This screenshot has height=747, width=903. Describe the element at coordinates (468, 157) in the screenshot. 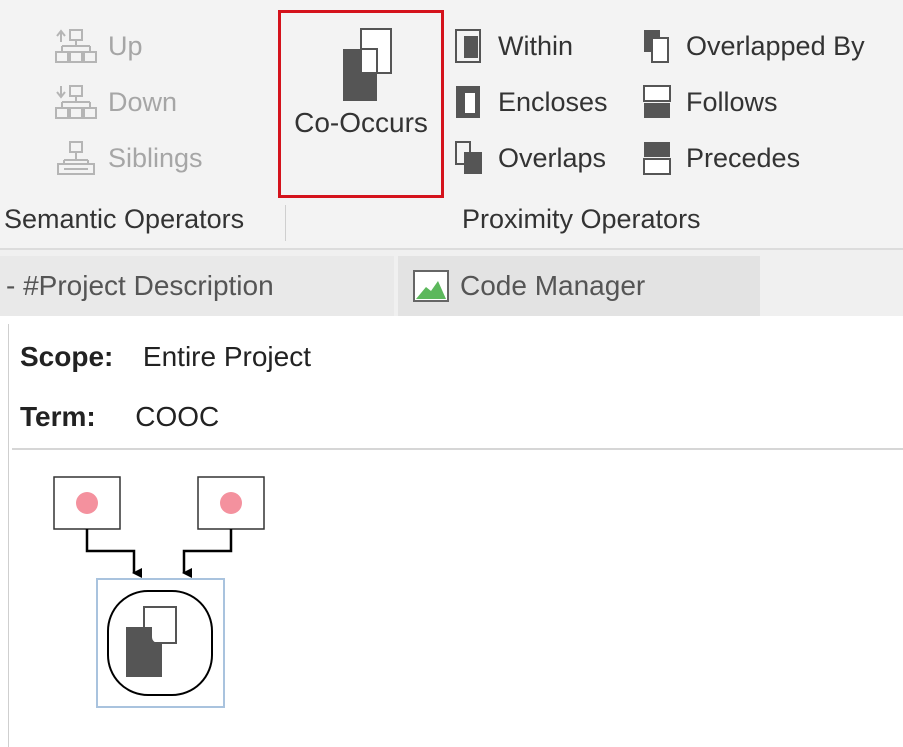

I see `overlaps-icon` at that location.